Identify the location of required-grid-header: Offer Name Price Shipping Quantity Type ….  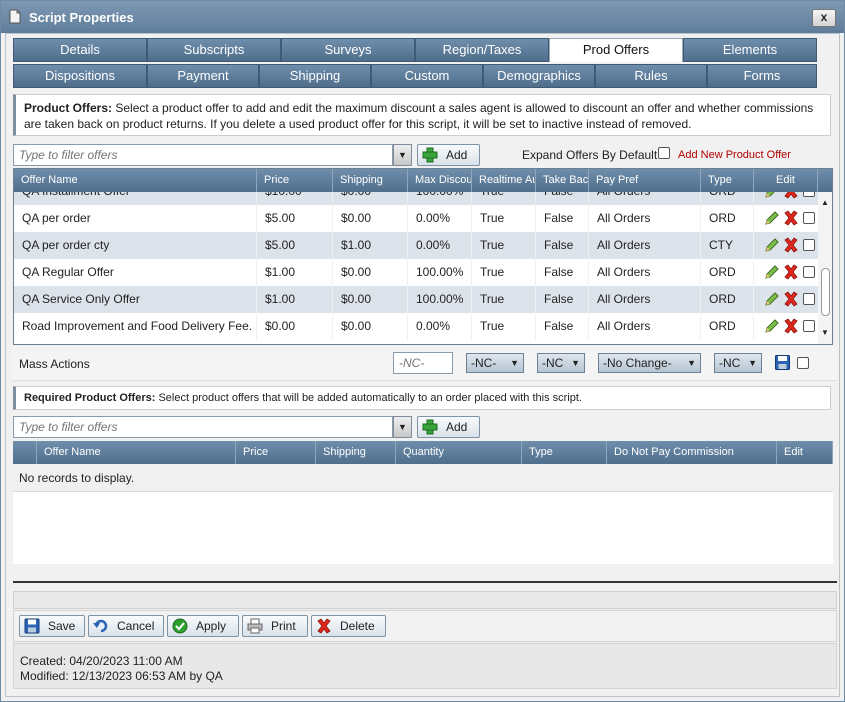
(423, 452).